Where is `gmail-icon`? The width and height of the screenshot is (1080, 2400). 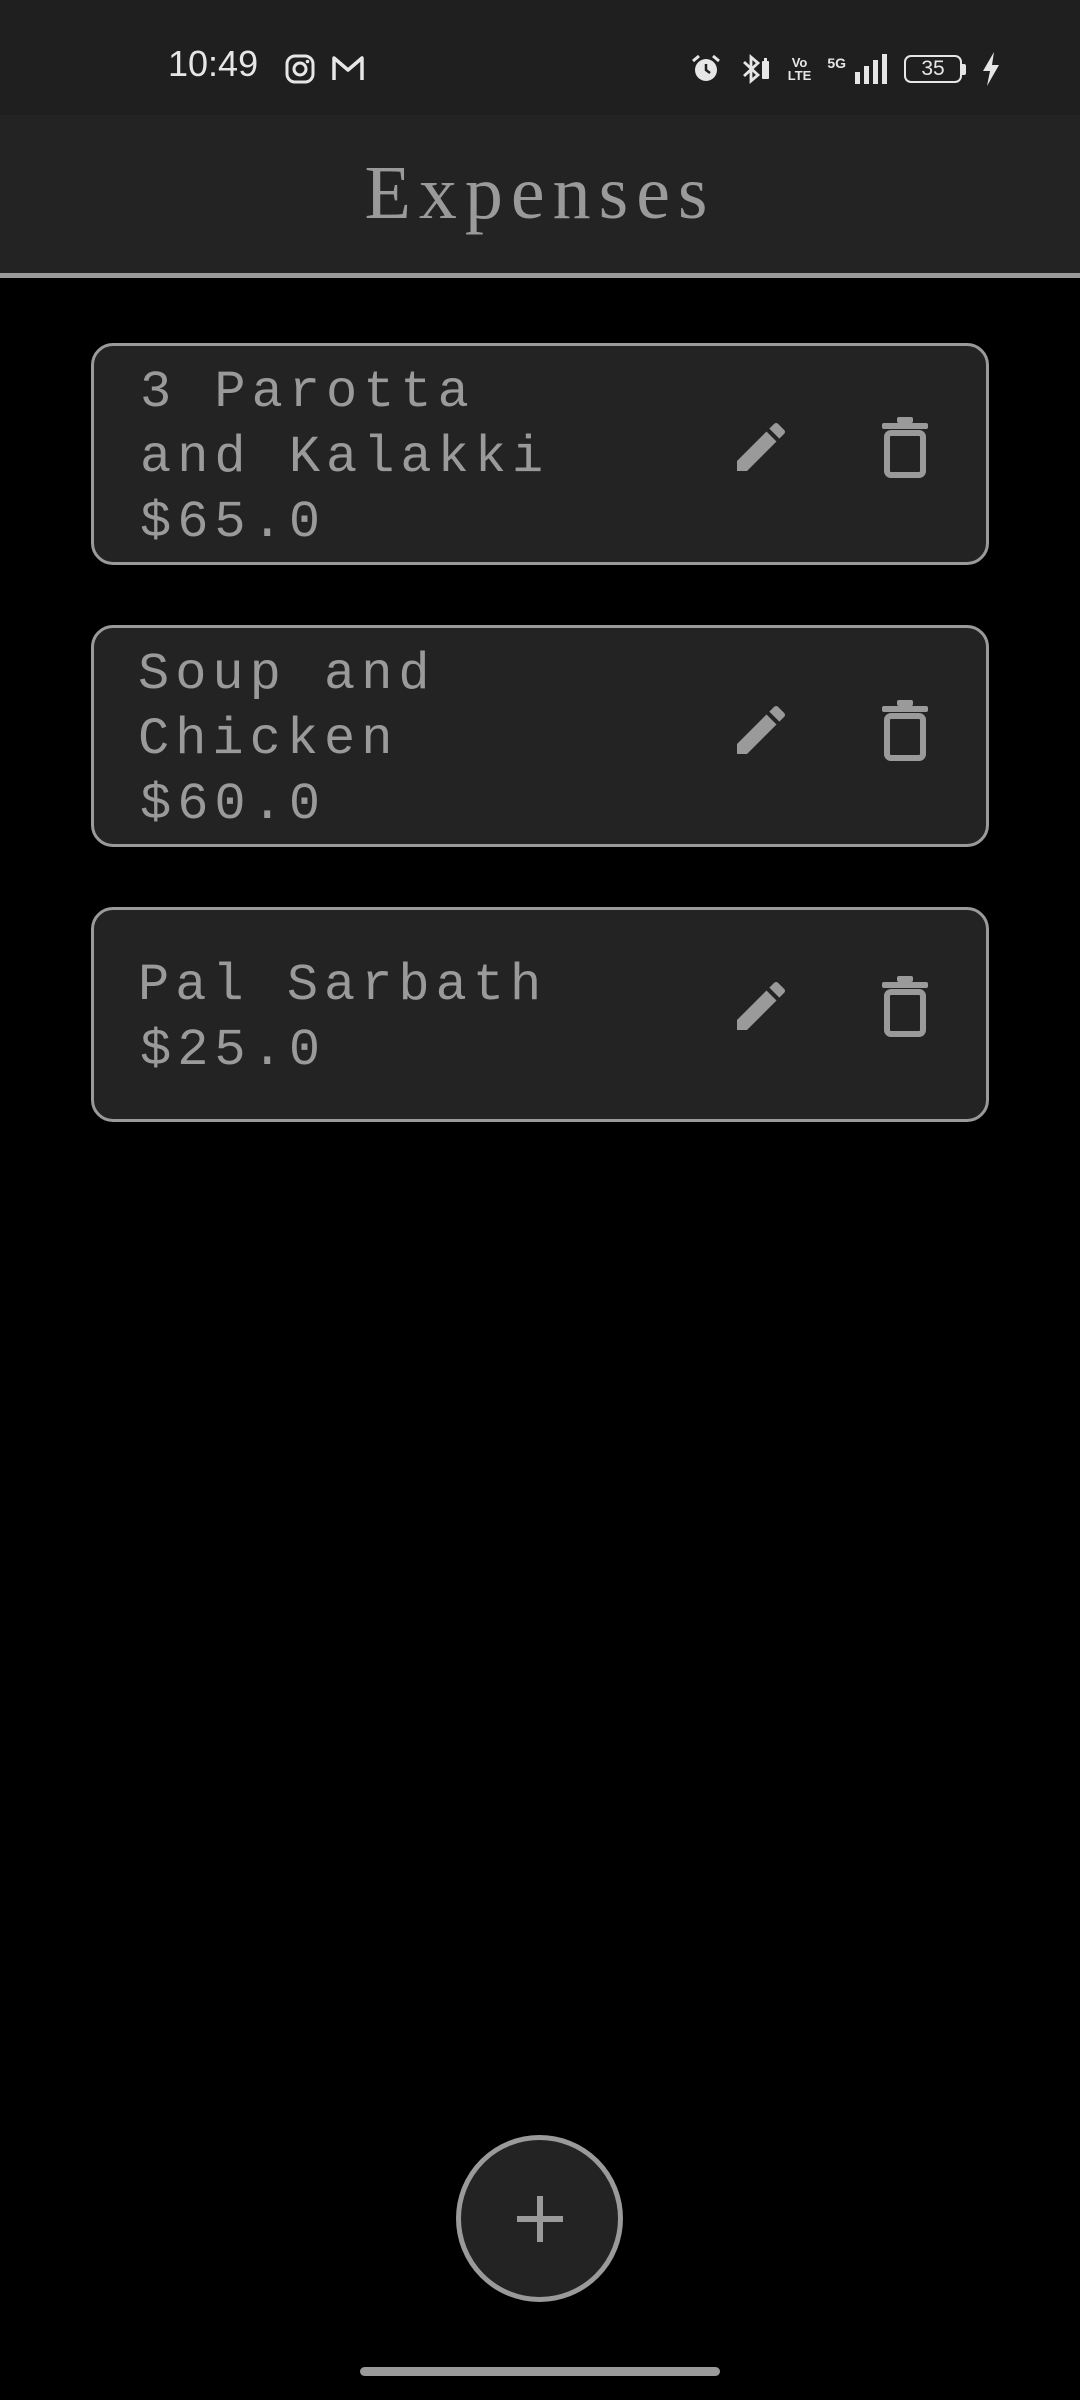
gmail-icon is located at coordinates (348, 69).